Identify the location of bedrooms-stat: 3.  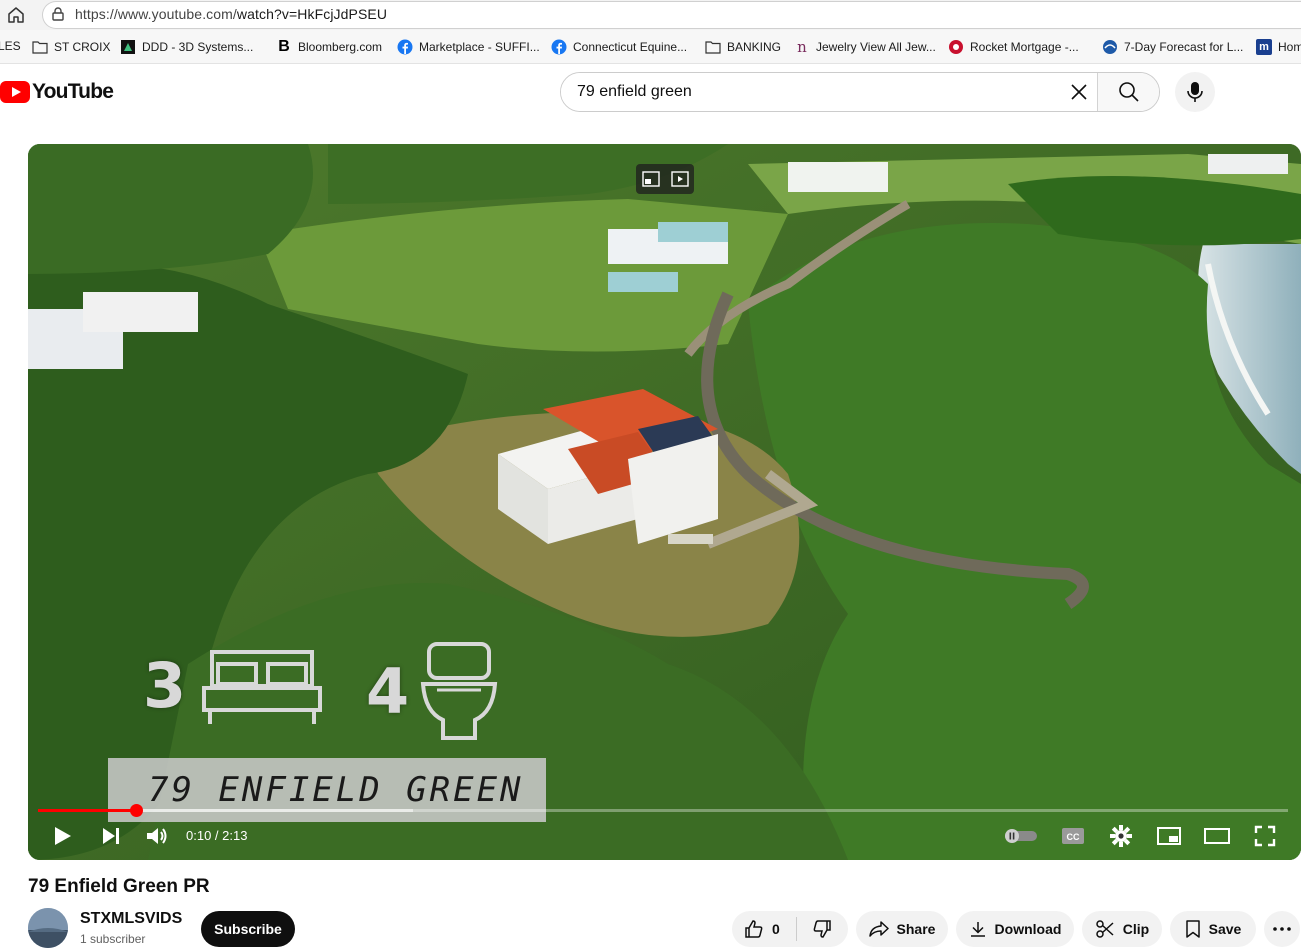
(233, 685).